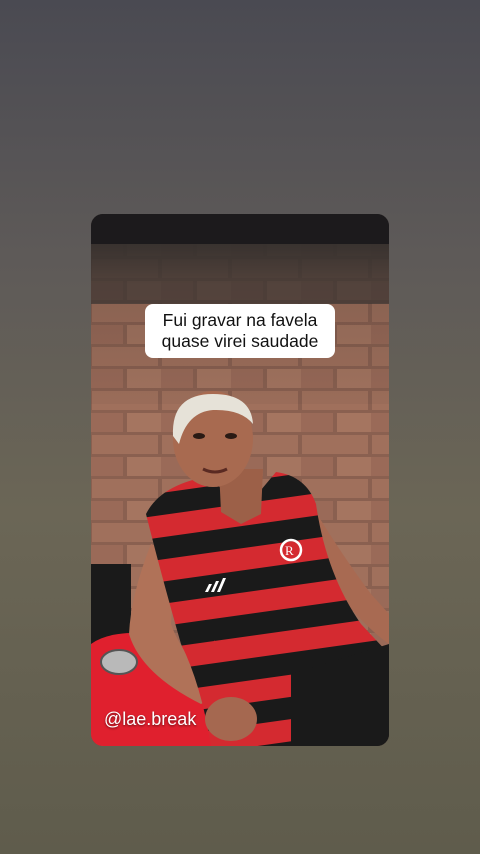 This screenshot has height=854, width=480. Describe the element at coordinates (150, 719) in the screenshot. I see `username-watermark: @lae.break` at that location.